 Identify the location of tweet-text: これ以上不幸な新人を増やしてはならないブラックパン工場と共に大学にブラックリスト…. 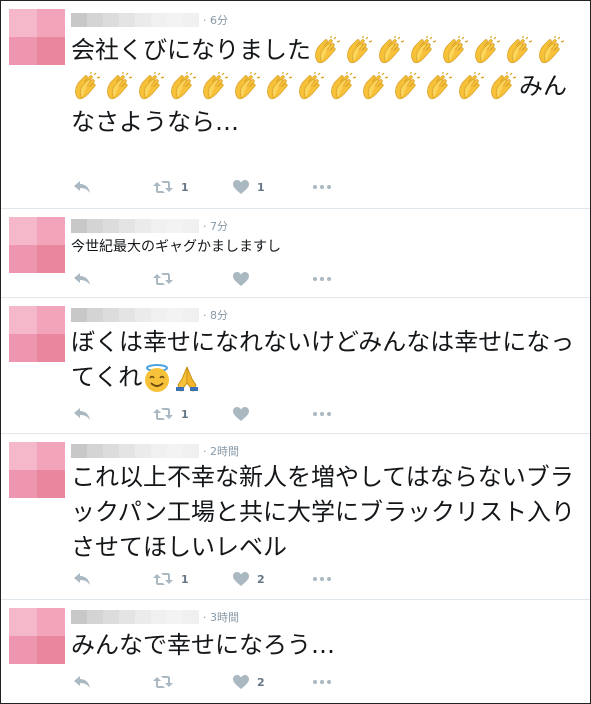
(323, 512).